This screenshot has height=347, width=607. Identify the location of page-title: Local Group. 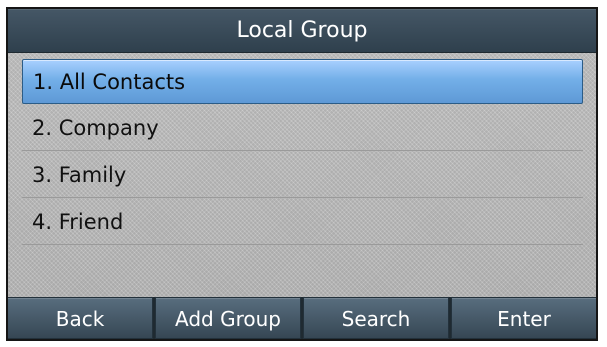
(302, 31).